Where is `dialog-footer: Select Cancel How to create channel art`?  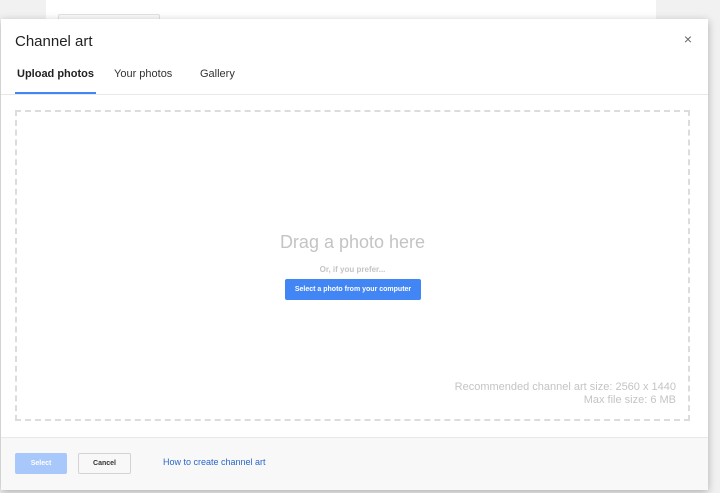
dialog-footer: Select Cancel How to create channel art is located at coordinates (354, 463).